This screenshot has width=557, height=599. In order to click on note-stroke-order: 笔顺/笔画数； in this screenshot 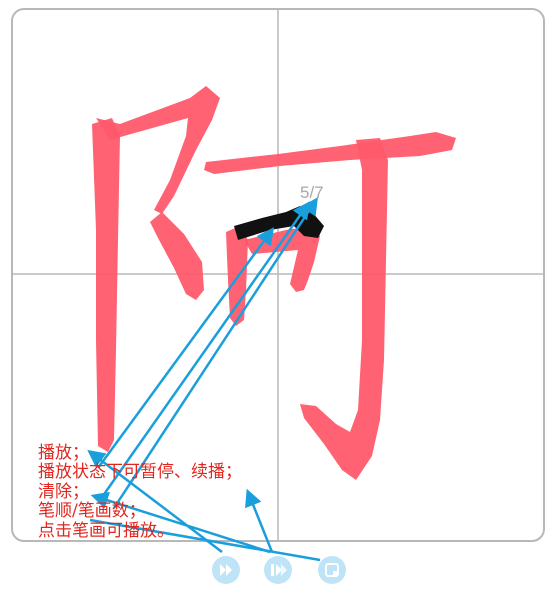, I will do `click(92, 511)`.